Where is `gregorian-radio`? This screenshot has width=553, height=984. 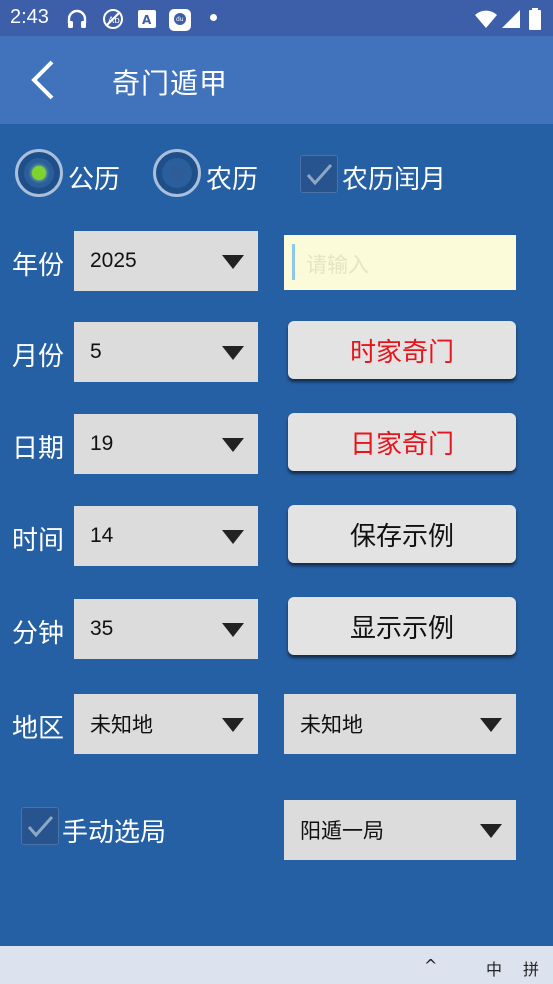
gregorian-radio is located at coordinates (39, 173).